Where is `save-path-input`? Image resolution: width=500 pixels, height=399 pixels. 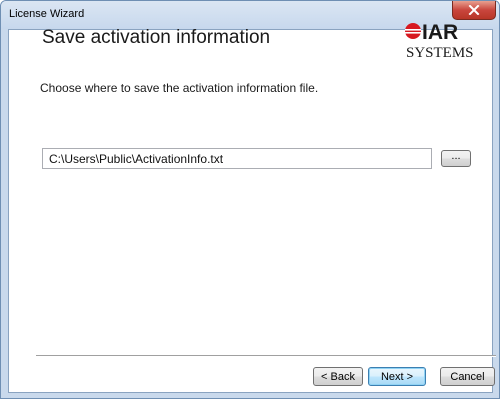 save-path-input is located at coordinates (237, 158).